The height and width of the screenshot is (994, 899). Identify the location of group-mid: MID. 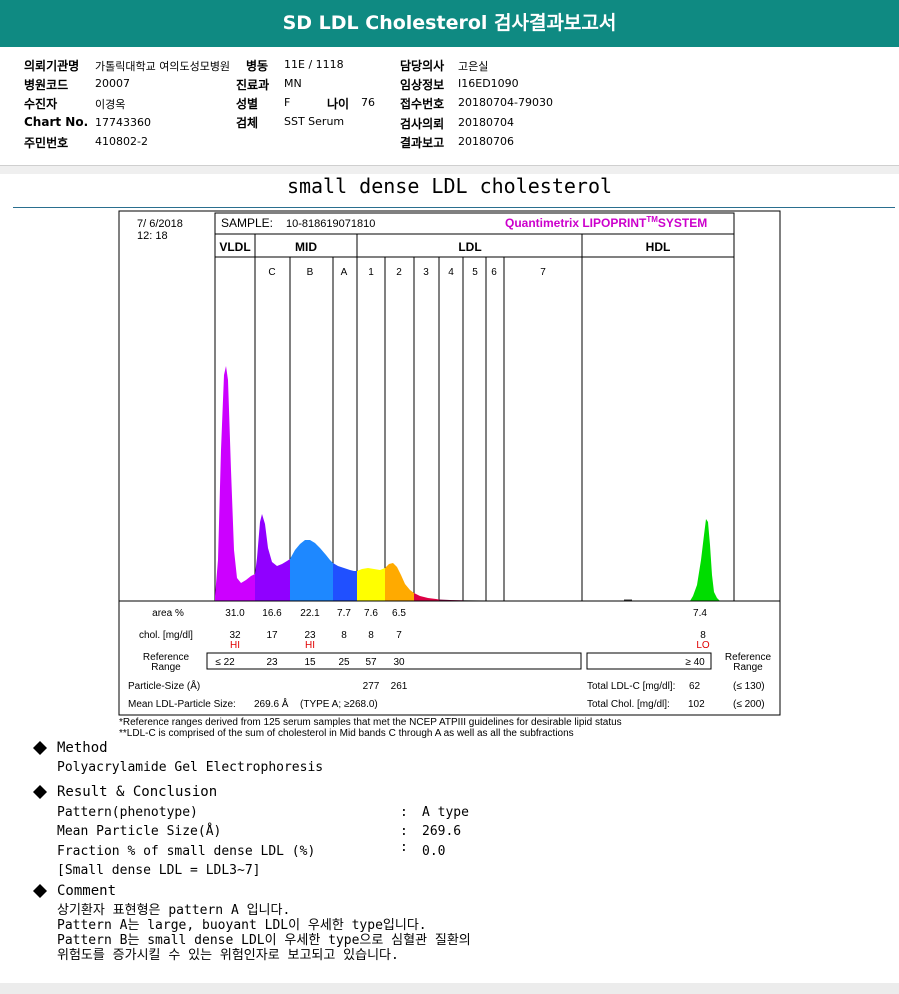
(306, 247).